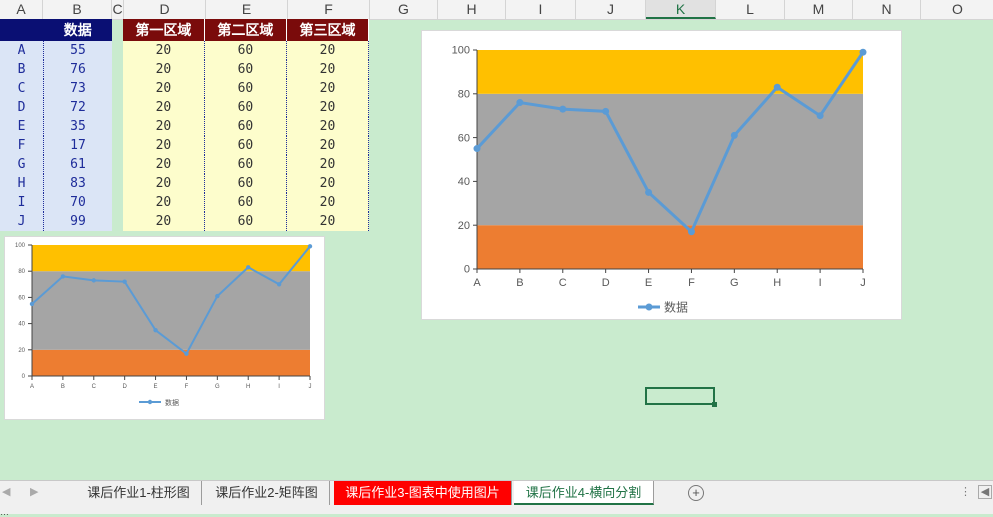 Image resolution: width=993 pixels, height=517 pixels. Describe the element at coordinates (164, 328) in the screenshot. I see `small-line-chart: 0 20 40 60 80 100 A B C D E F G H I J 数据` at that location.